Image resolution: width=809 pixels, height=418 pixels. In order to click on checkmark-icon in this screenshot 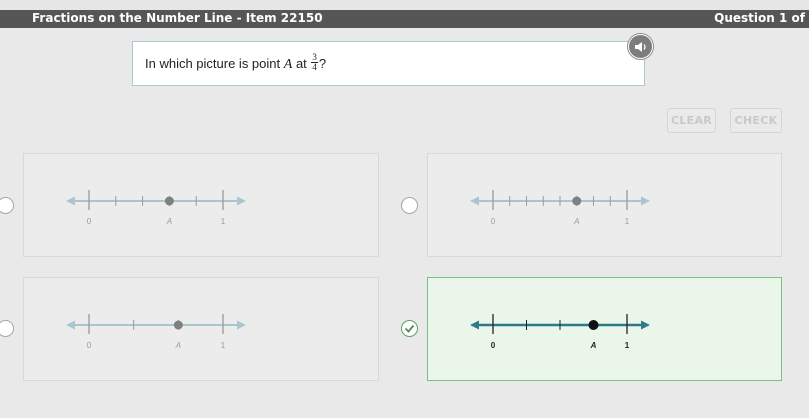, I will do `click(409, 328)`.